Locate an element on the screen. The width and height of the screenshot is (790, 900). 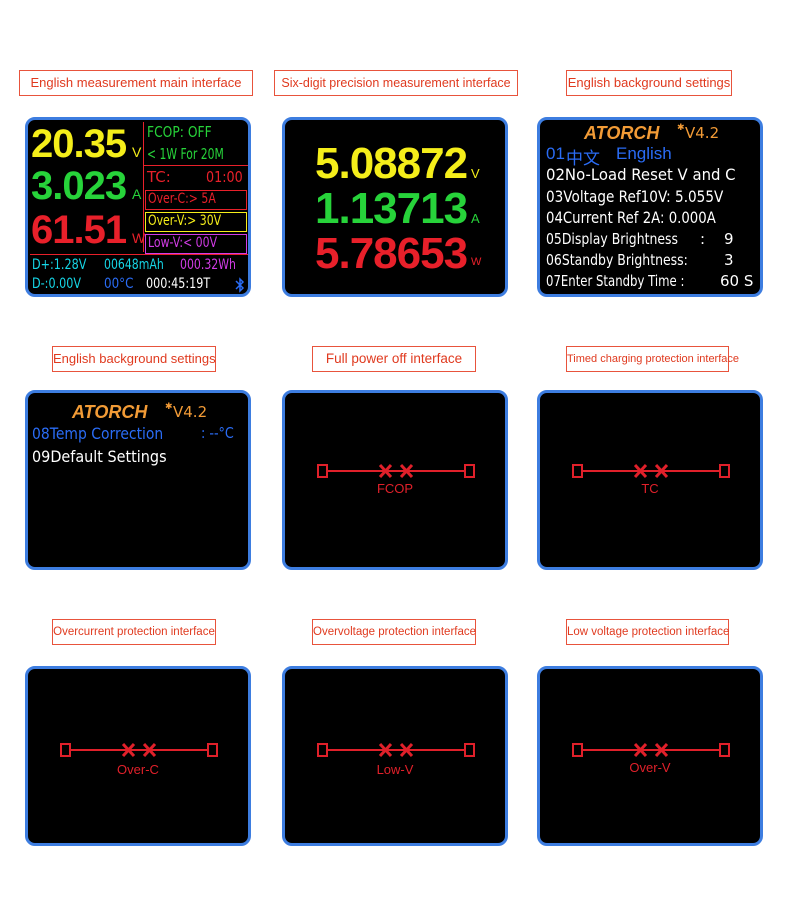
item07-standby-time: 07Enter Standby Time : is located at coordinates (615, 281).